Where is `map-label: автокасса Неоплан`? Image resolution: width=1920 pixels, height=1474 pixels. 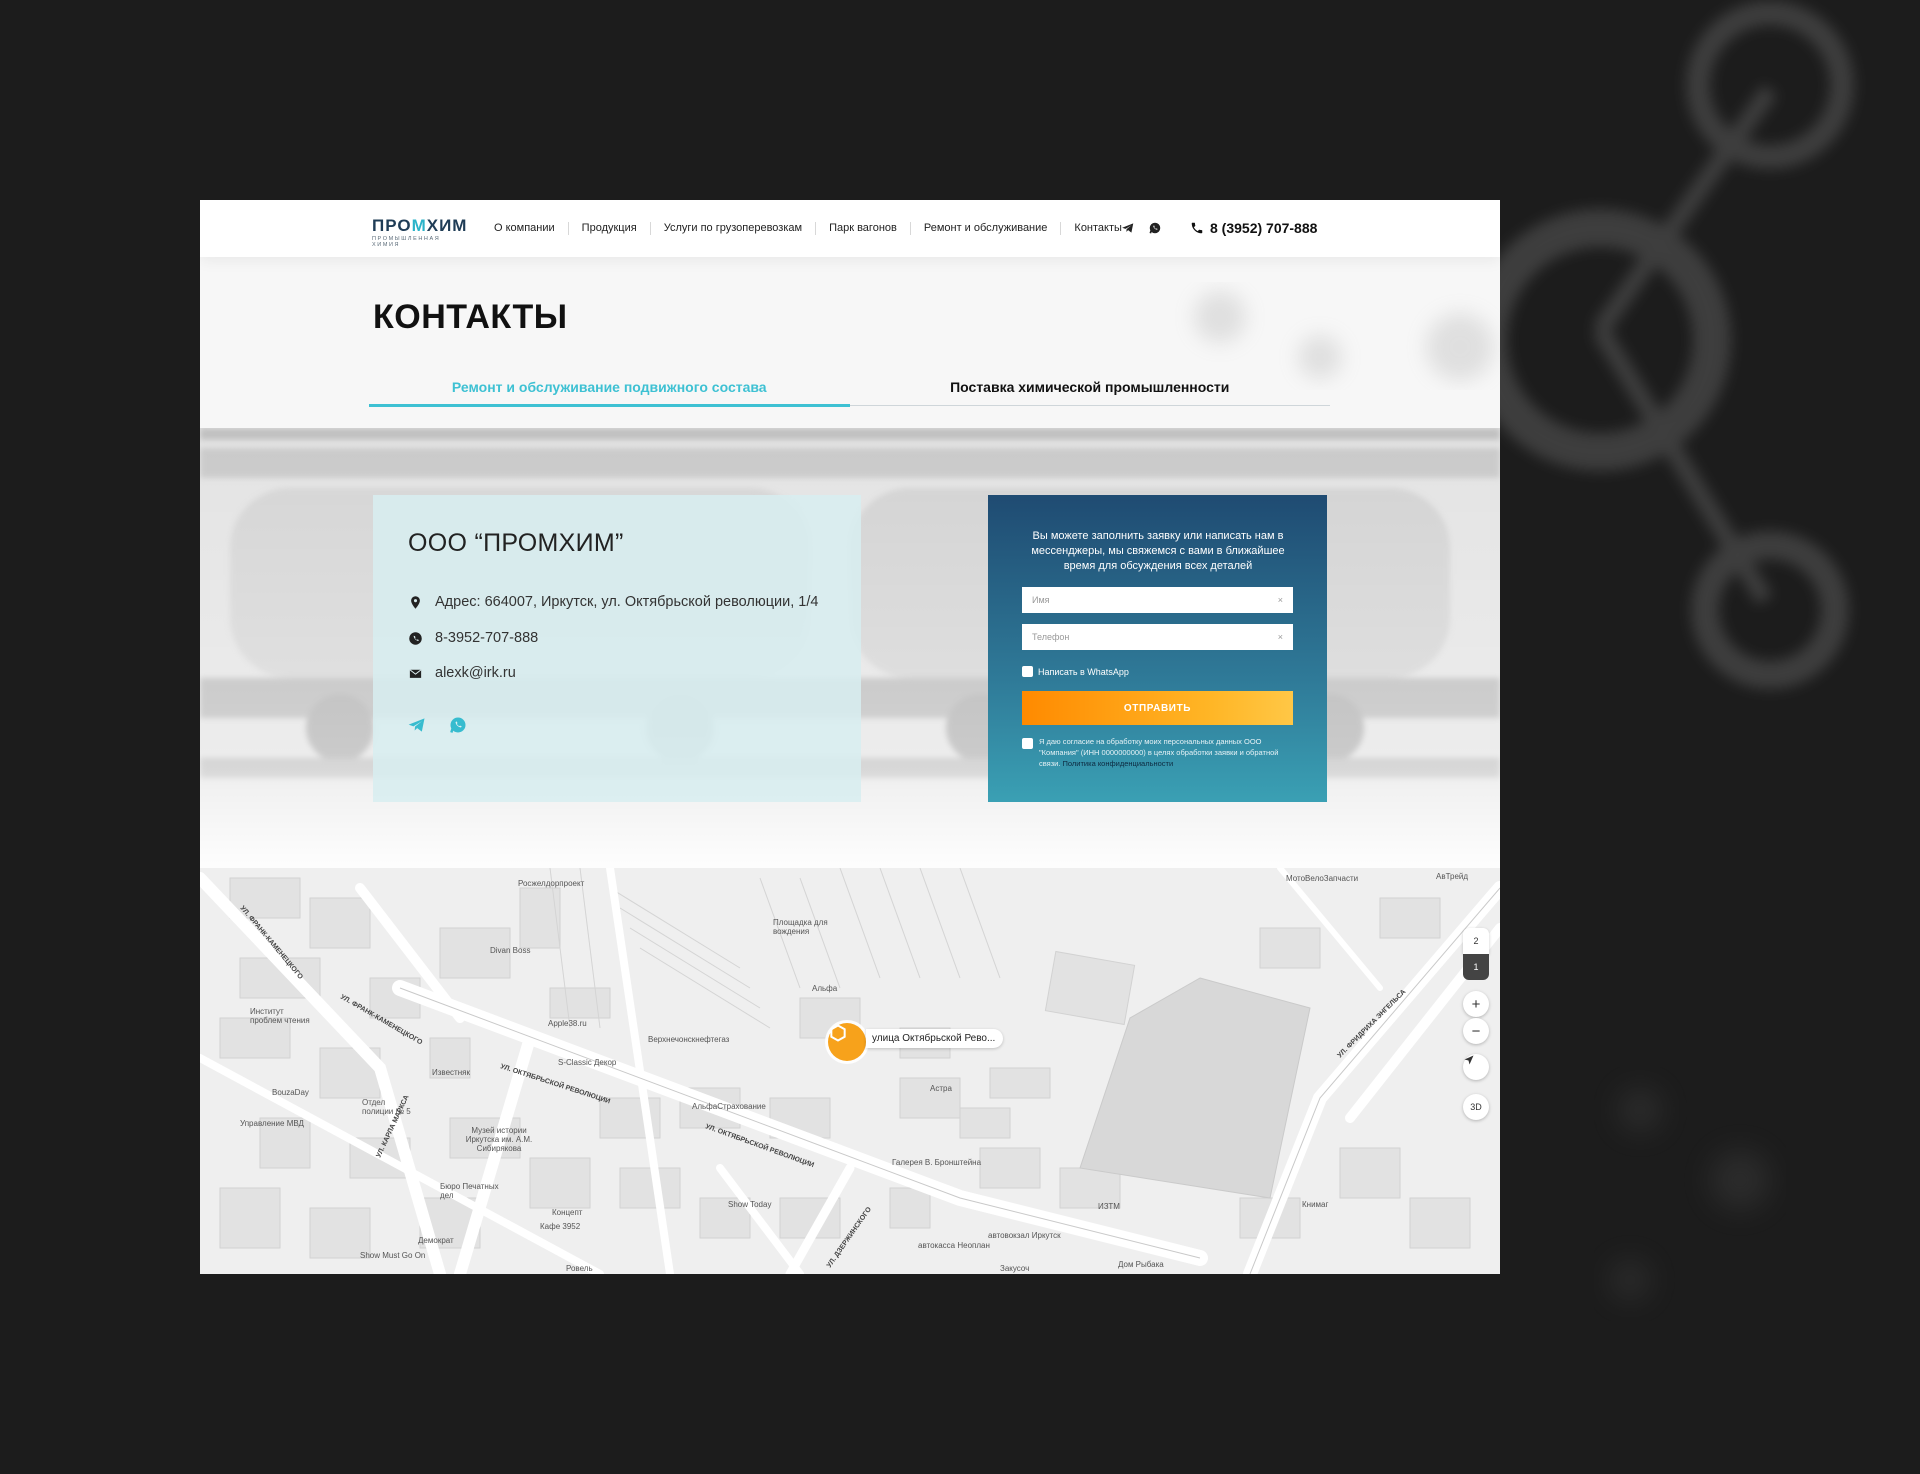 map-label: автокасса Неоплан is located at coordinates (954, 1245).